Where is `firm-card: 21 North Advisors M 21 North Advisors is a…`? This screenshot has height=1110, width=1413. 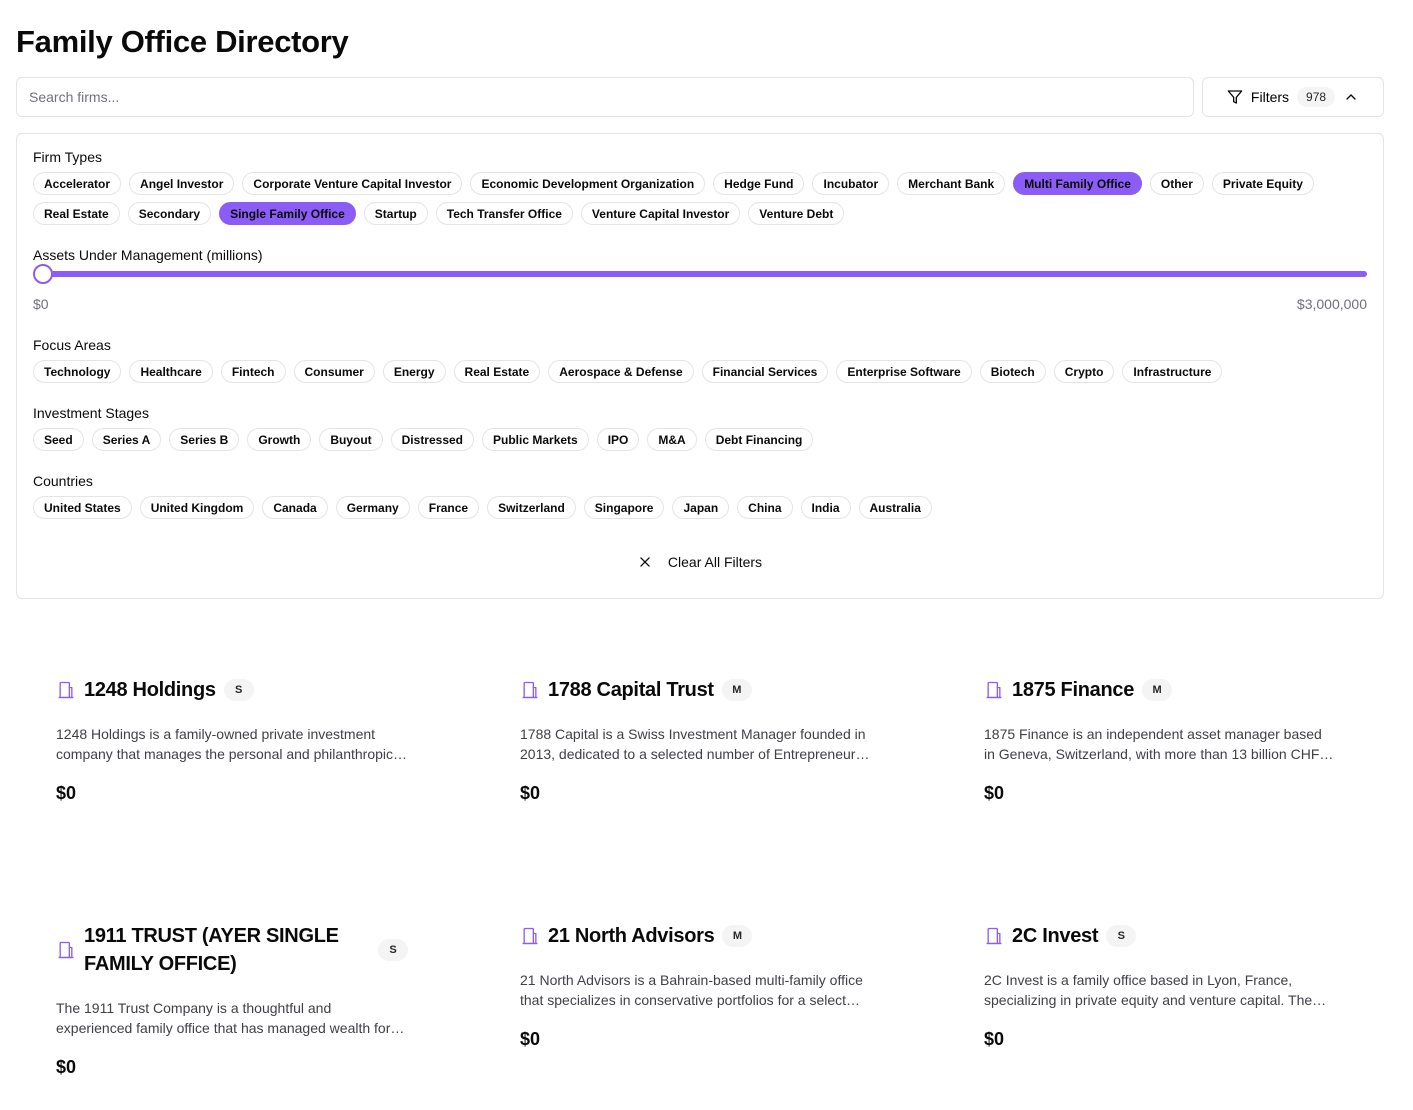
firm-card: 21 North Advisors M 21 North Advisors is a… is located at coordinates (696, 986).